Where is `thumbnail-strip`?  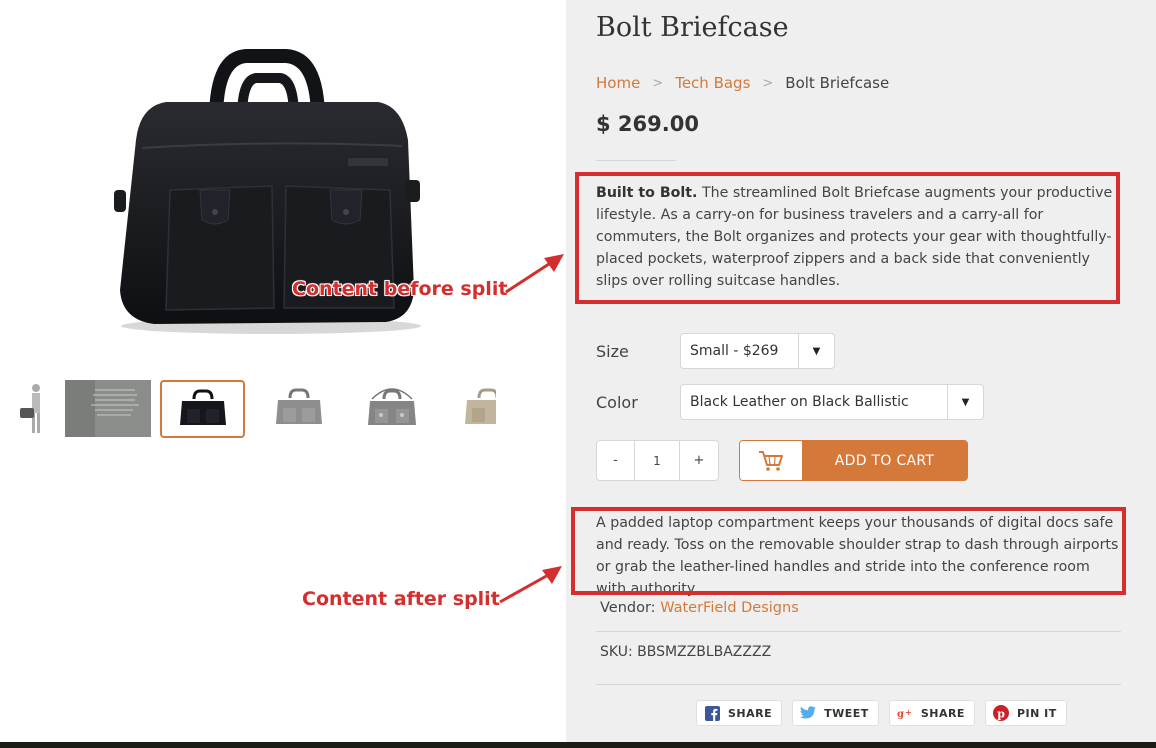
thumbnail-strip is located at coordinates (248, 408).